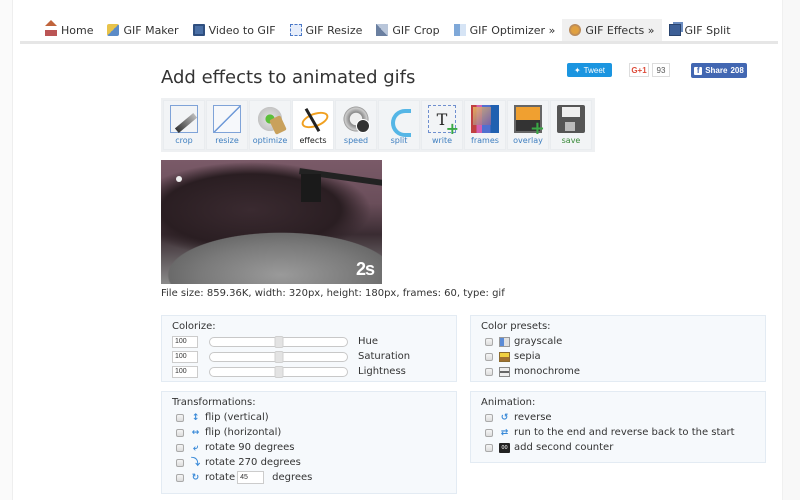  Describe the element at coordinates (649, 70) in the screenshot. I see `google-plus-widget: G+1 93` at that location.